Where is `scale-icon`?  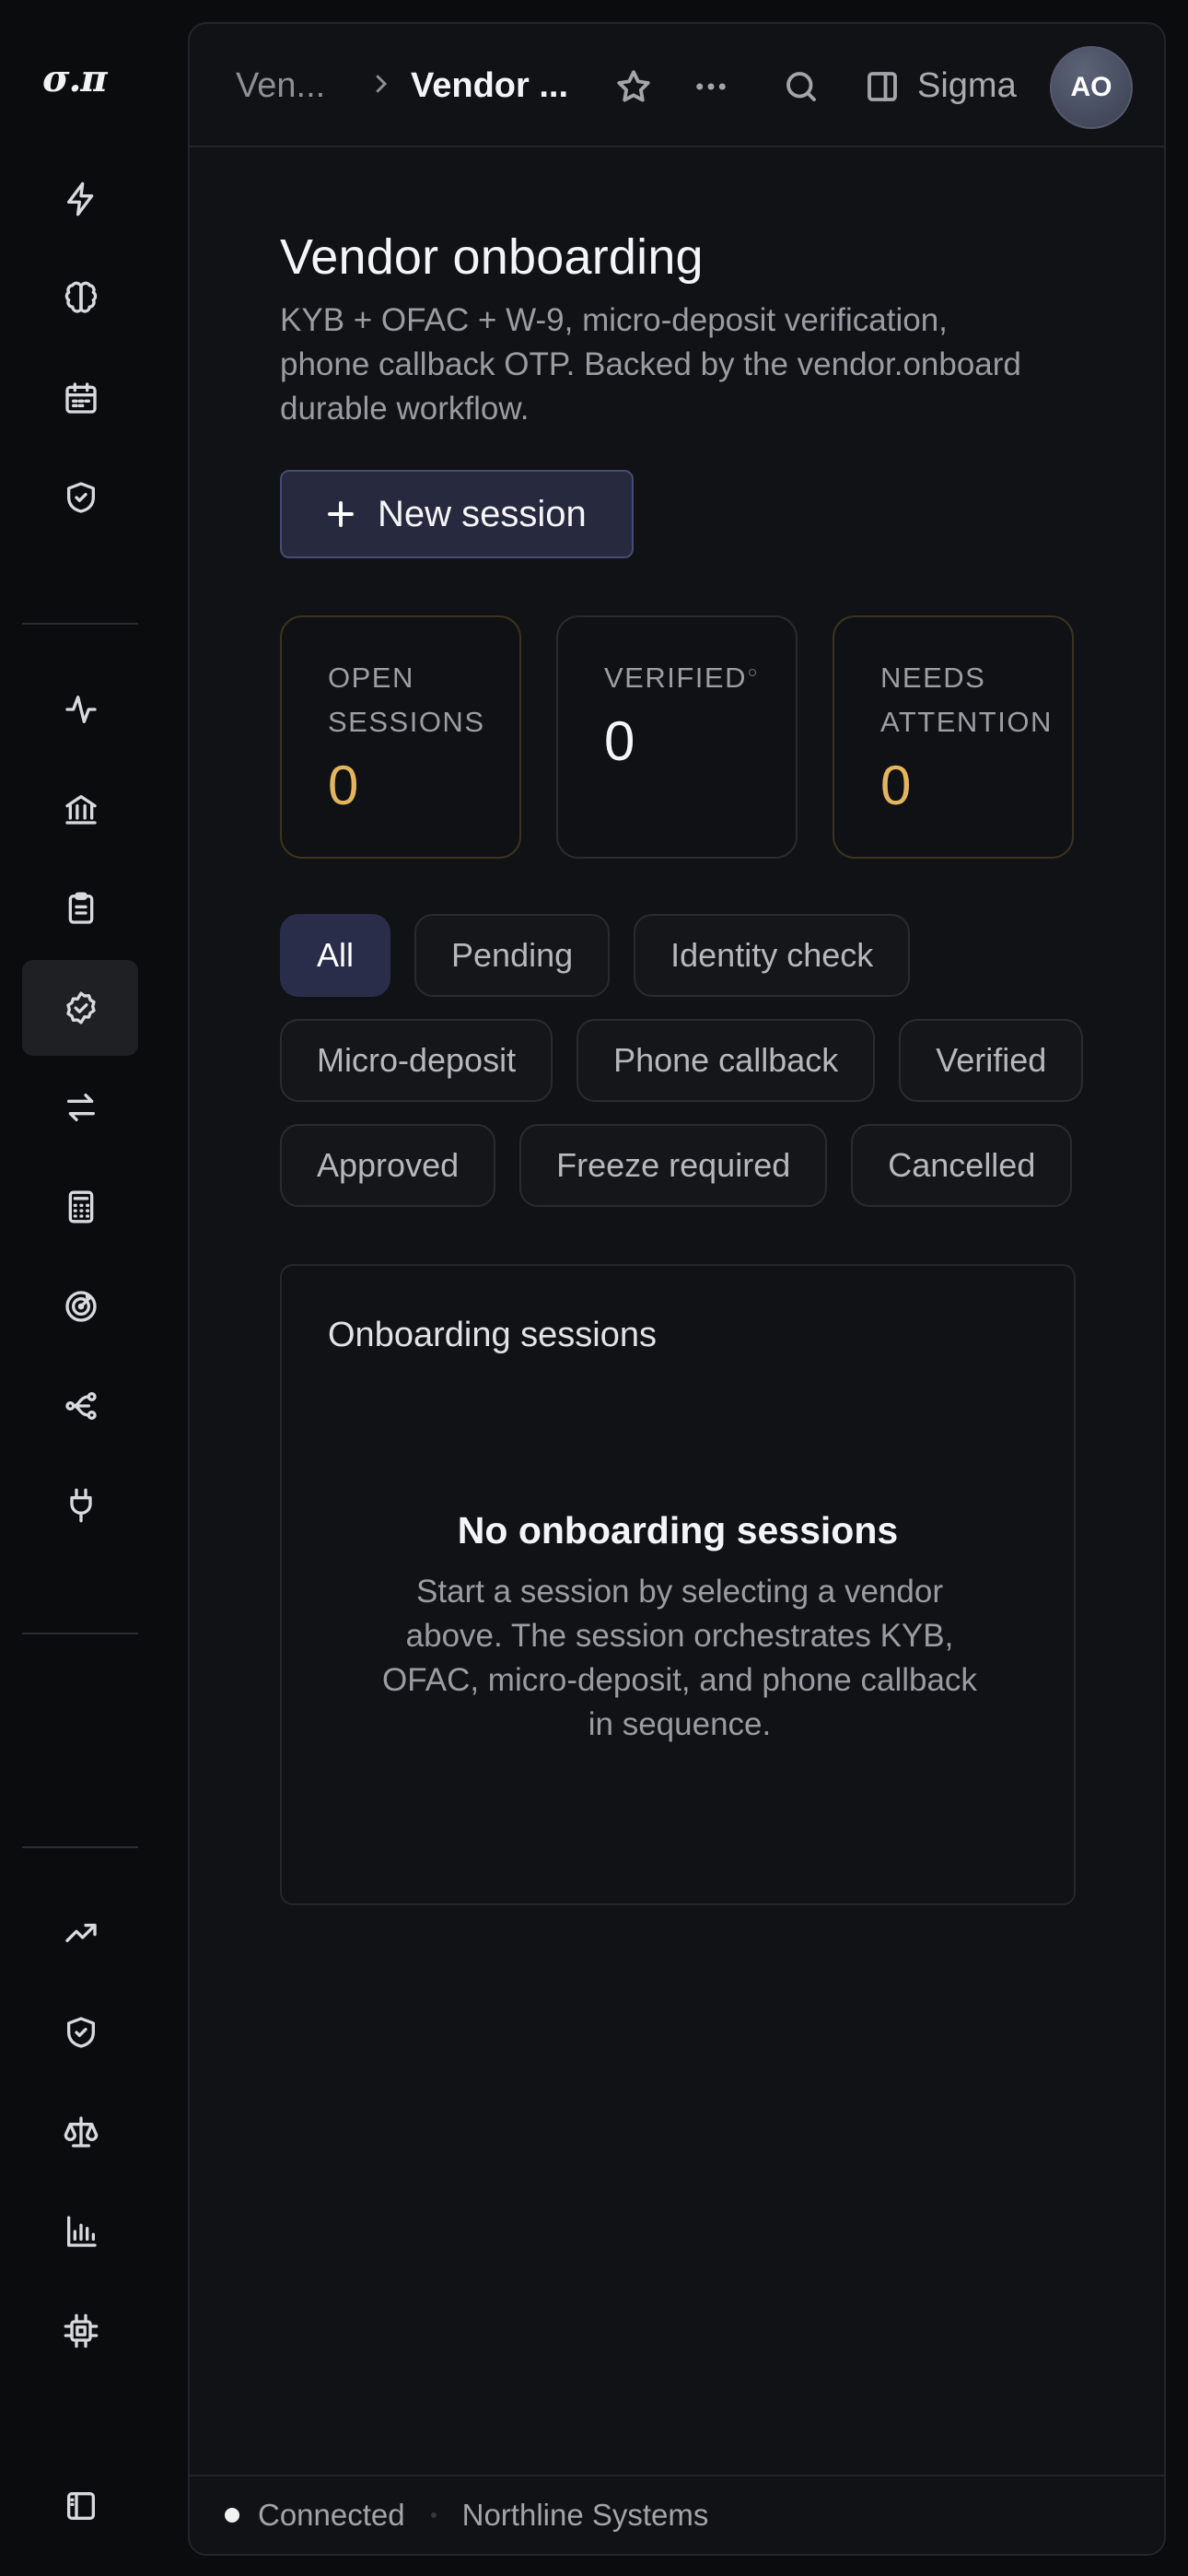 scale-icon is located at coordinates (80, 2132).